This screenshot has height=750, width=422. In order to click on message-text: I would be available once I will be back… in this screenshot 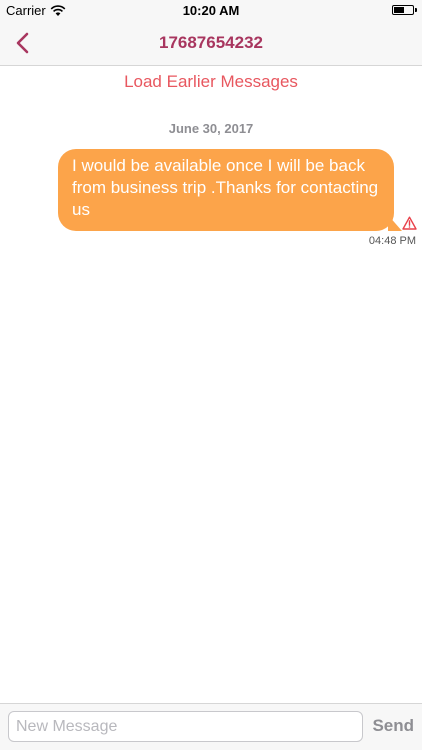, I will do `click(225, 187)`.